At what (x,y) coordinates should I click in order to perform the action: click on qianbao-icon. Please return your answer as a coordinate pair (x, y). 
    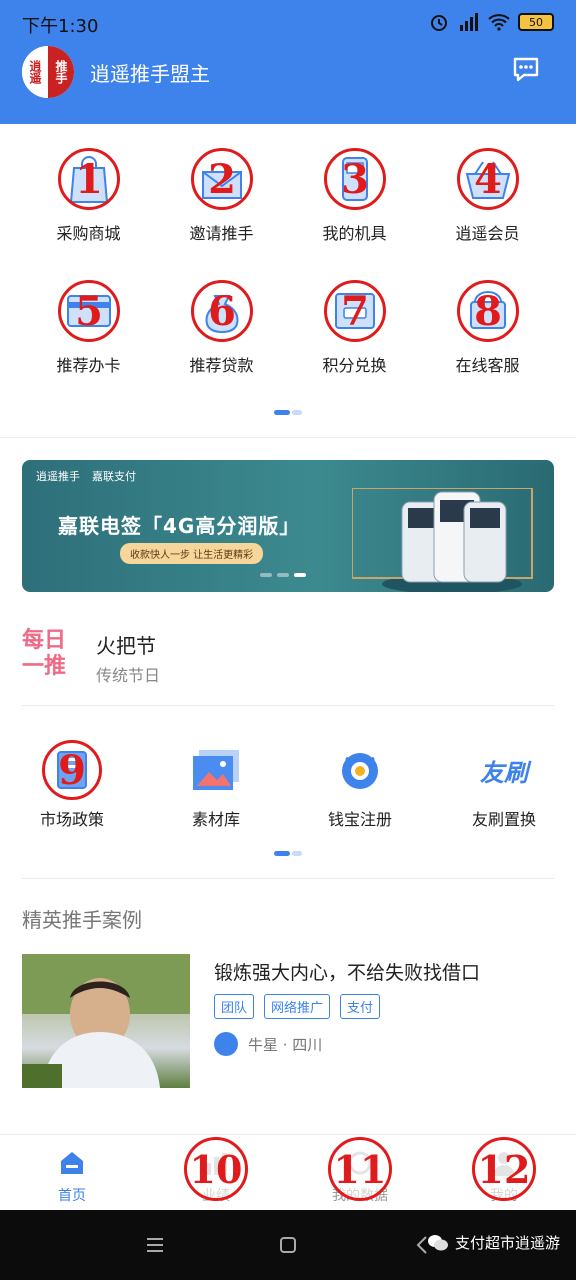
    Looking at the image, I should click on (360, 770).